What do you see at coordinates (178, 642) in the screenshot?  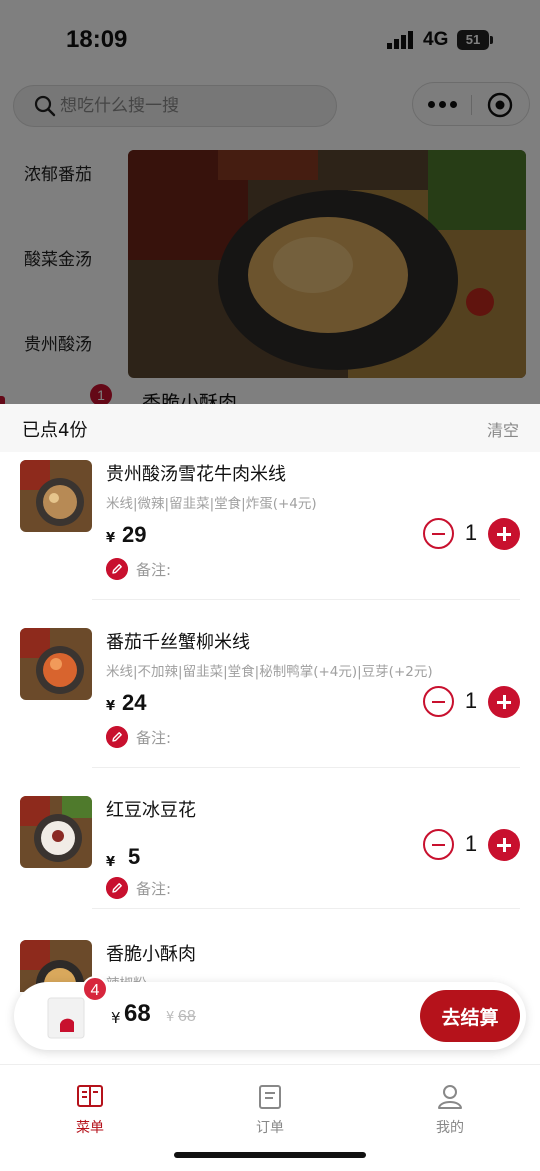 I see `item-name: 番茄千丝蟹柳米线` at bounding box center [178, 642].